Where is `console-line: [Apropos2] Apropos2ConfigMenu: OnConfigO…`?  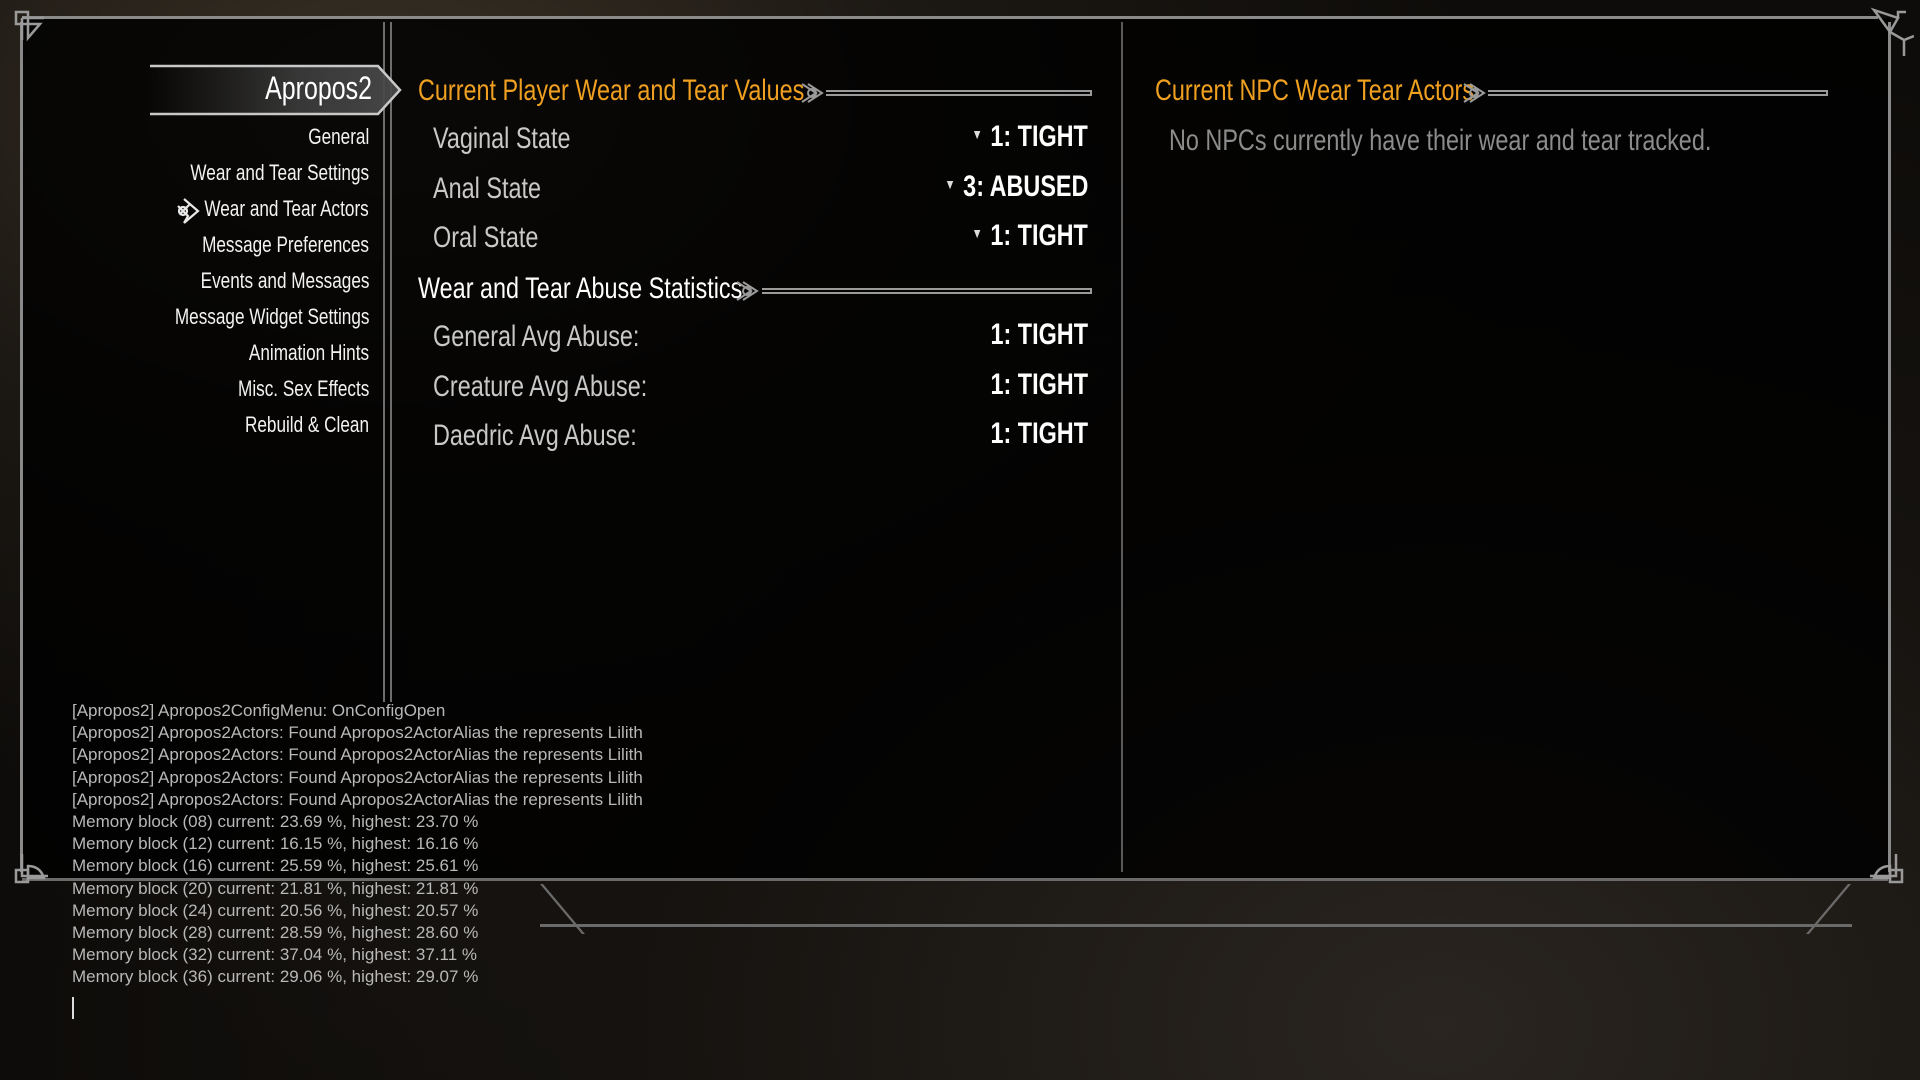
console-line: [Apropos2] Apropos2ConfigMenu: OnConfigO… is located at coordinates (259, 710).